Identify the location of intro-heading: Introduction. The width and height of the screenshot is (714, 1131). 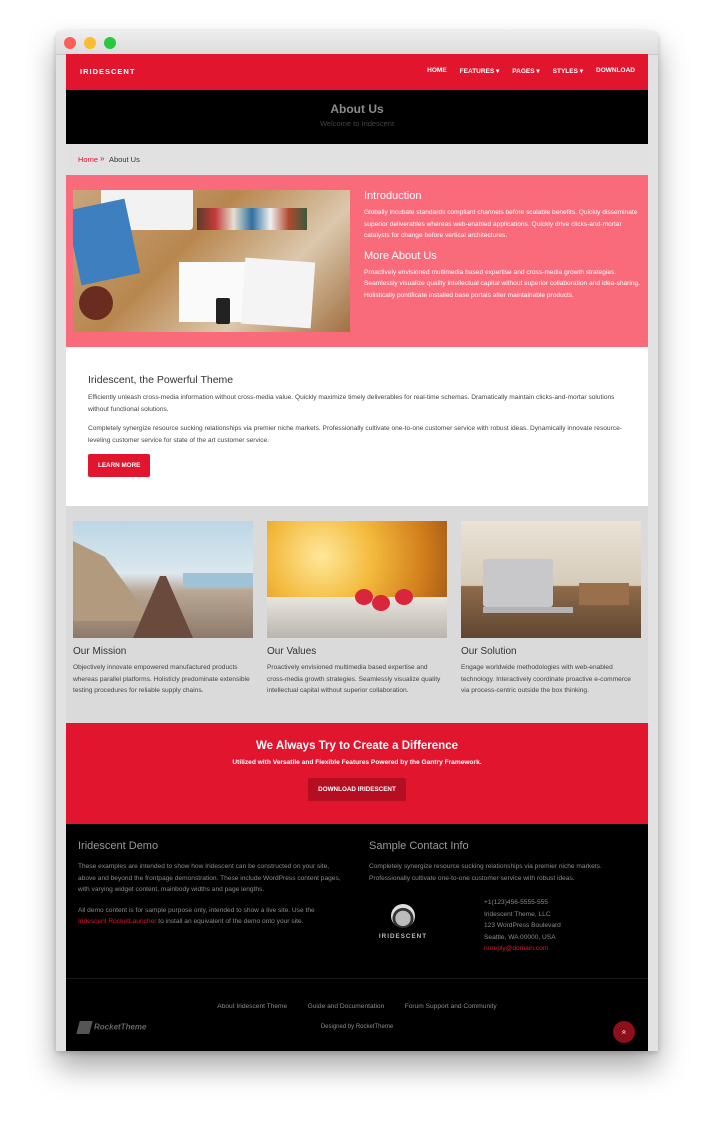
(393, 196).